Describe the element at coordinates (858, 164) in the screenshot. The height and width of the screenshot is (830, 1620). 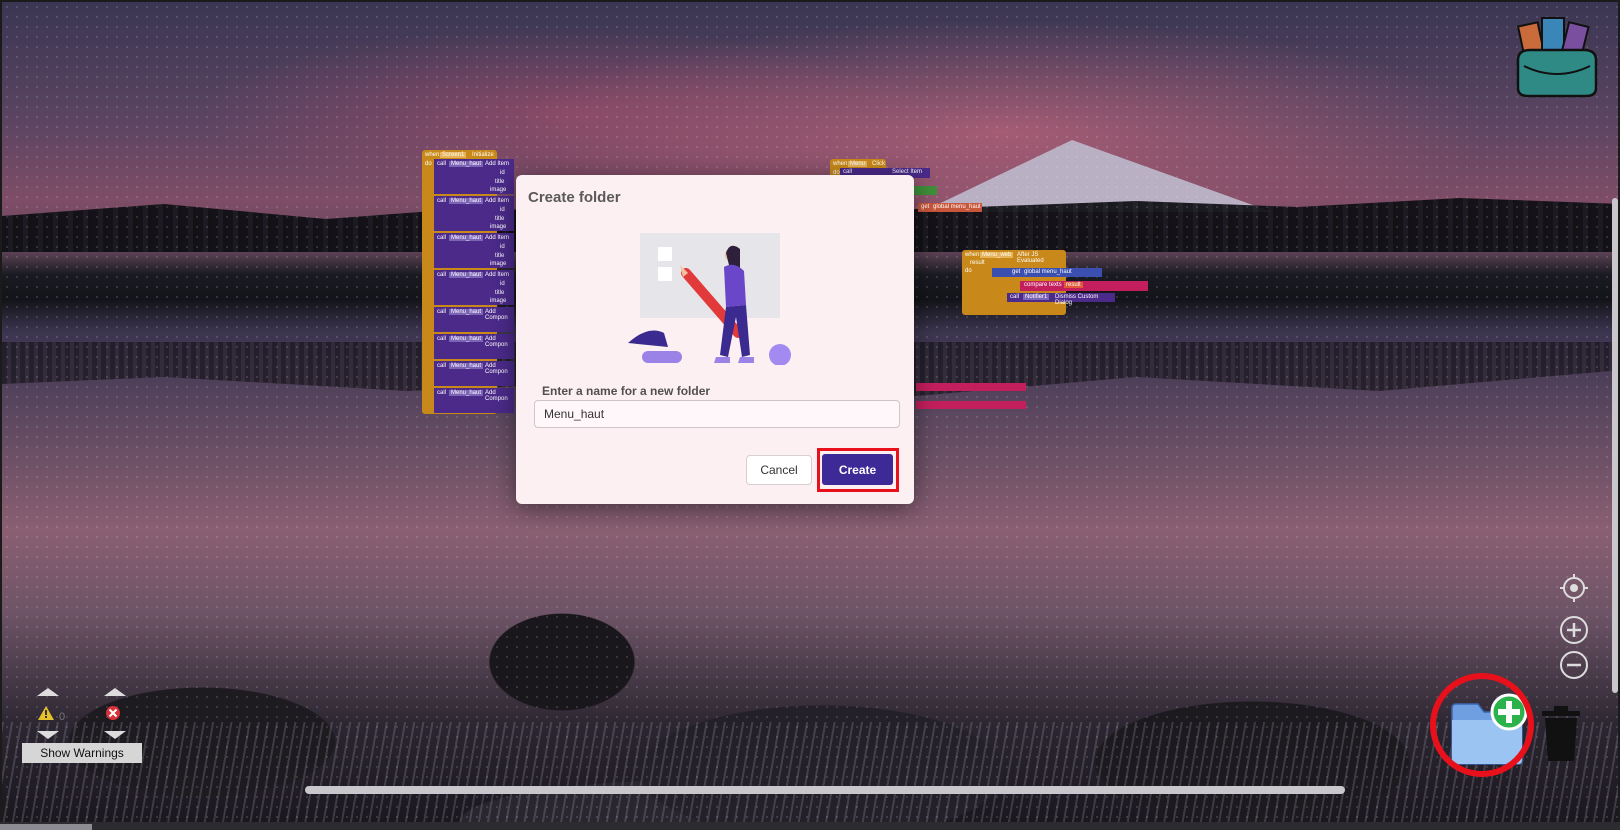
I see `block-dropdown: Menu` at that location.